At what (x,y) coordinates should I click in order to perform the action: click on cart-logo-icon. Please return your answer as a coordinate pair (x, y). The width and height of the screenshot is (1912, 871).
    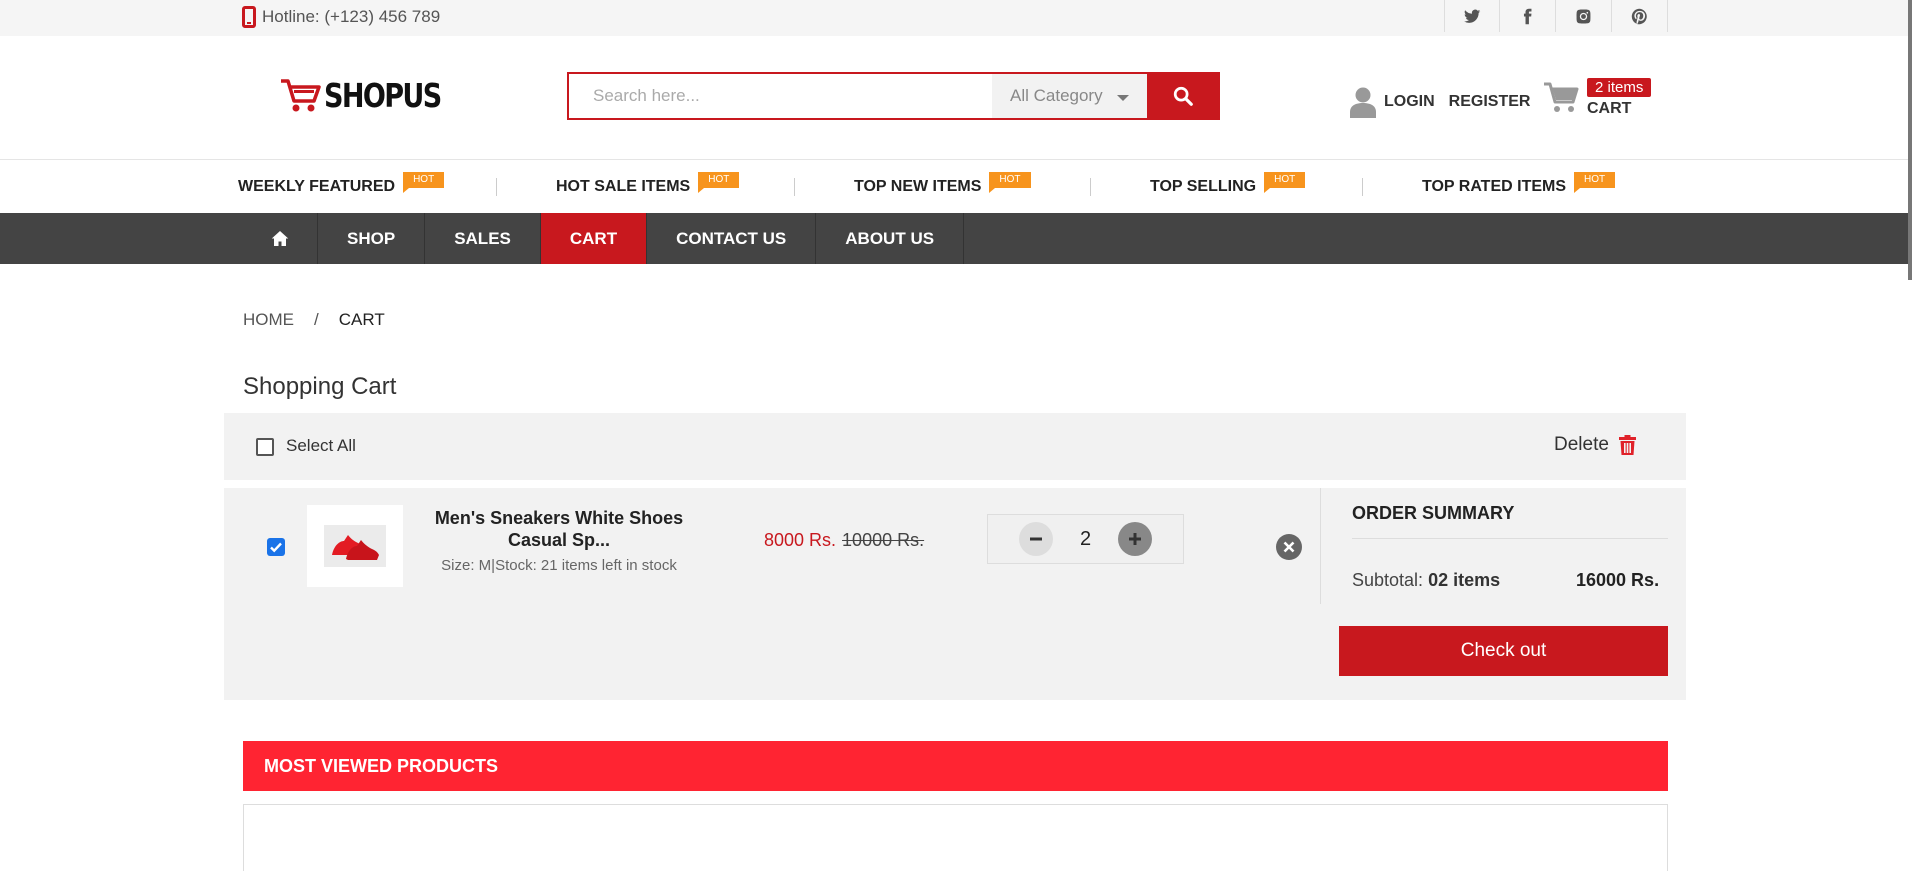
    Looking at the image, I should click on (301, 94).